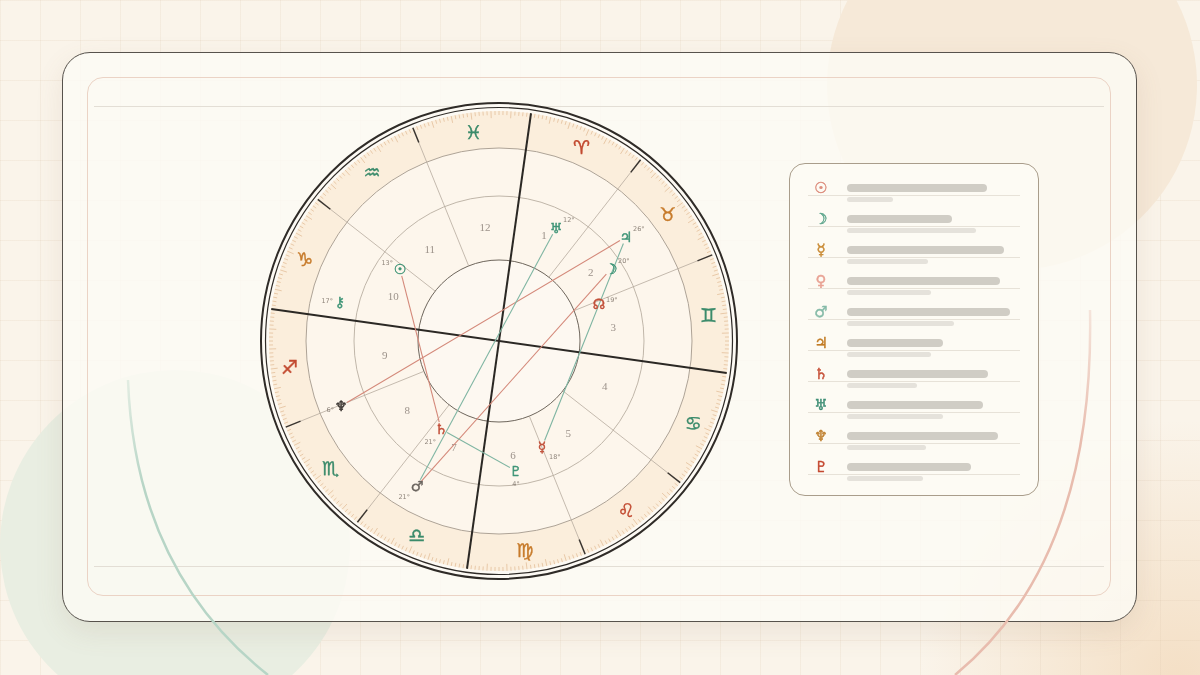 This screenshot has height=675, width=1200. I want to click on house-number: 8, so click(407, 410).